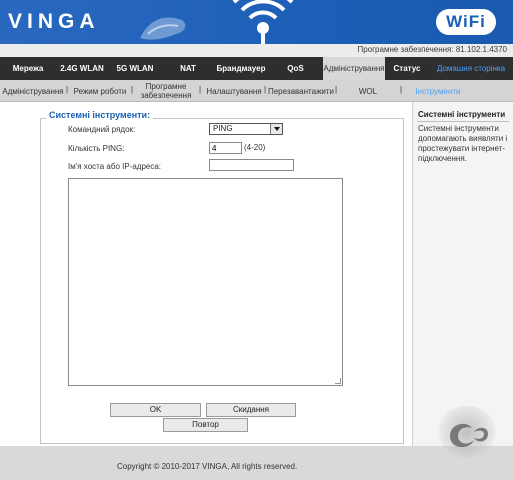 Image resolution: width=513 pixels, height=480 pixels. Describe the element at coordinates (463, 121) in the screenshot. I see `help-divider` at that location.